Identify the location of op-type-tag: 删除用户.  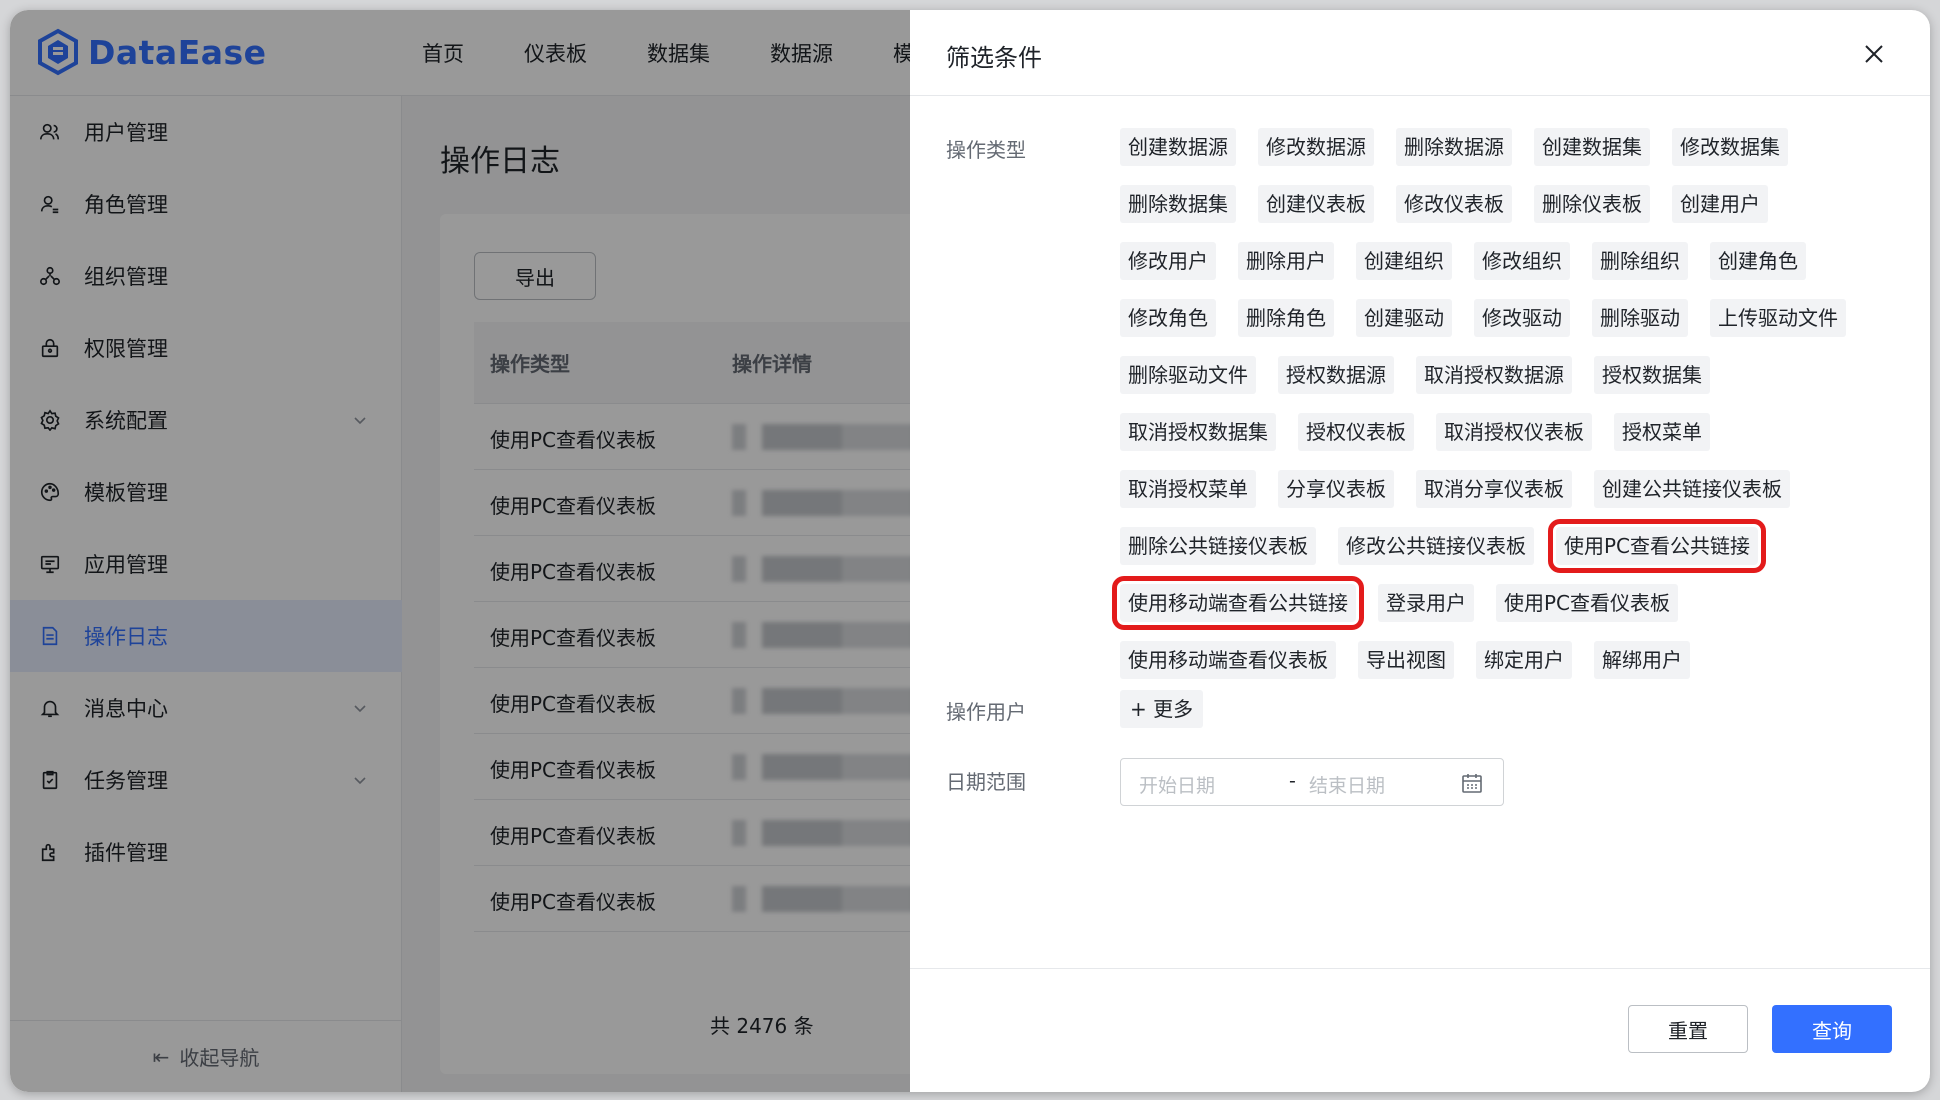
(1286, 261).